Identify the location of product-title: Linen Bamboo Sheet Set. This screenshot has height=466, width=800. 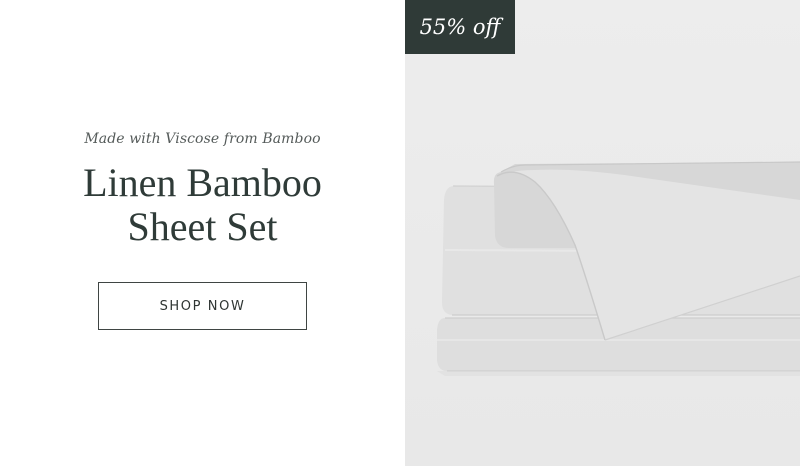
(202, 205).